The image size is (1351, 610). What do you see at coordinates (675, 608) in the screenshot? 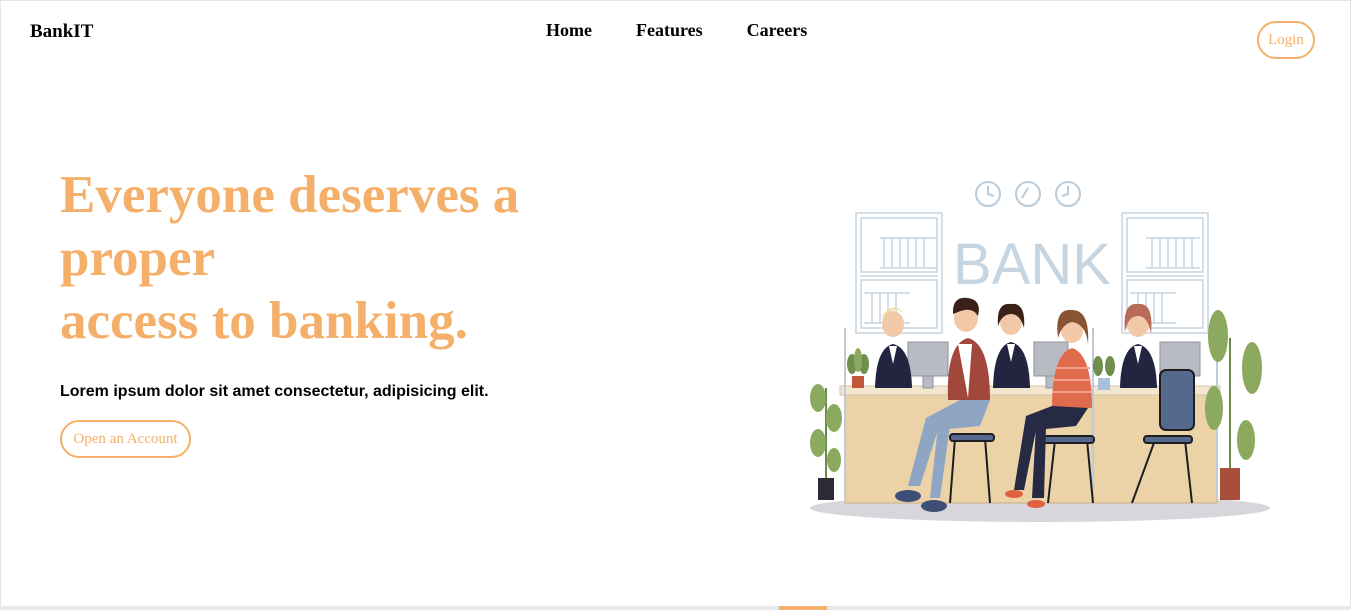
I see `bottom-divider` at bounding box center [675, 608].